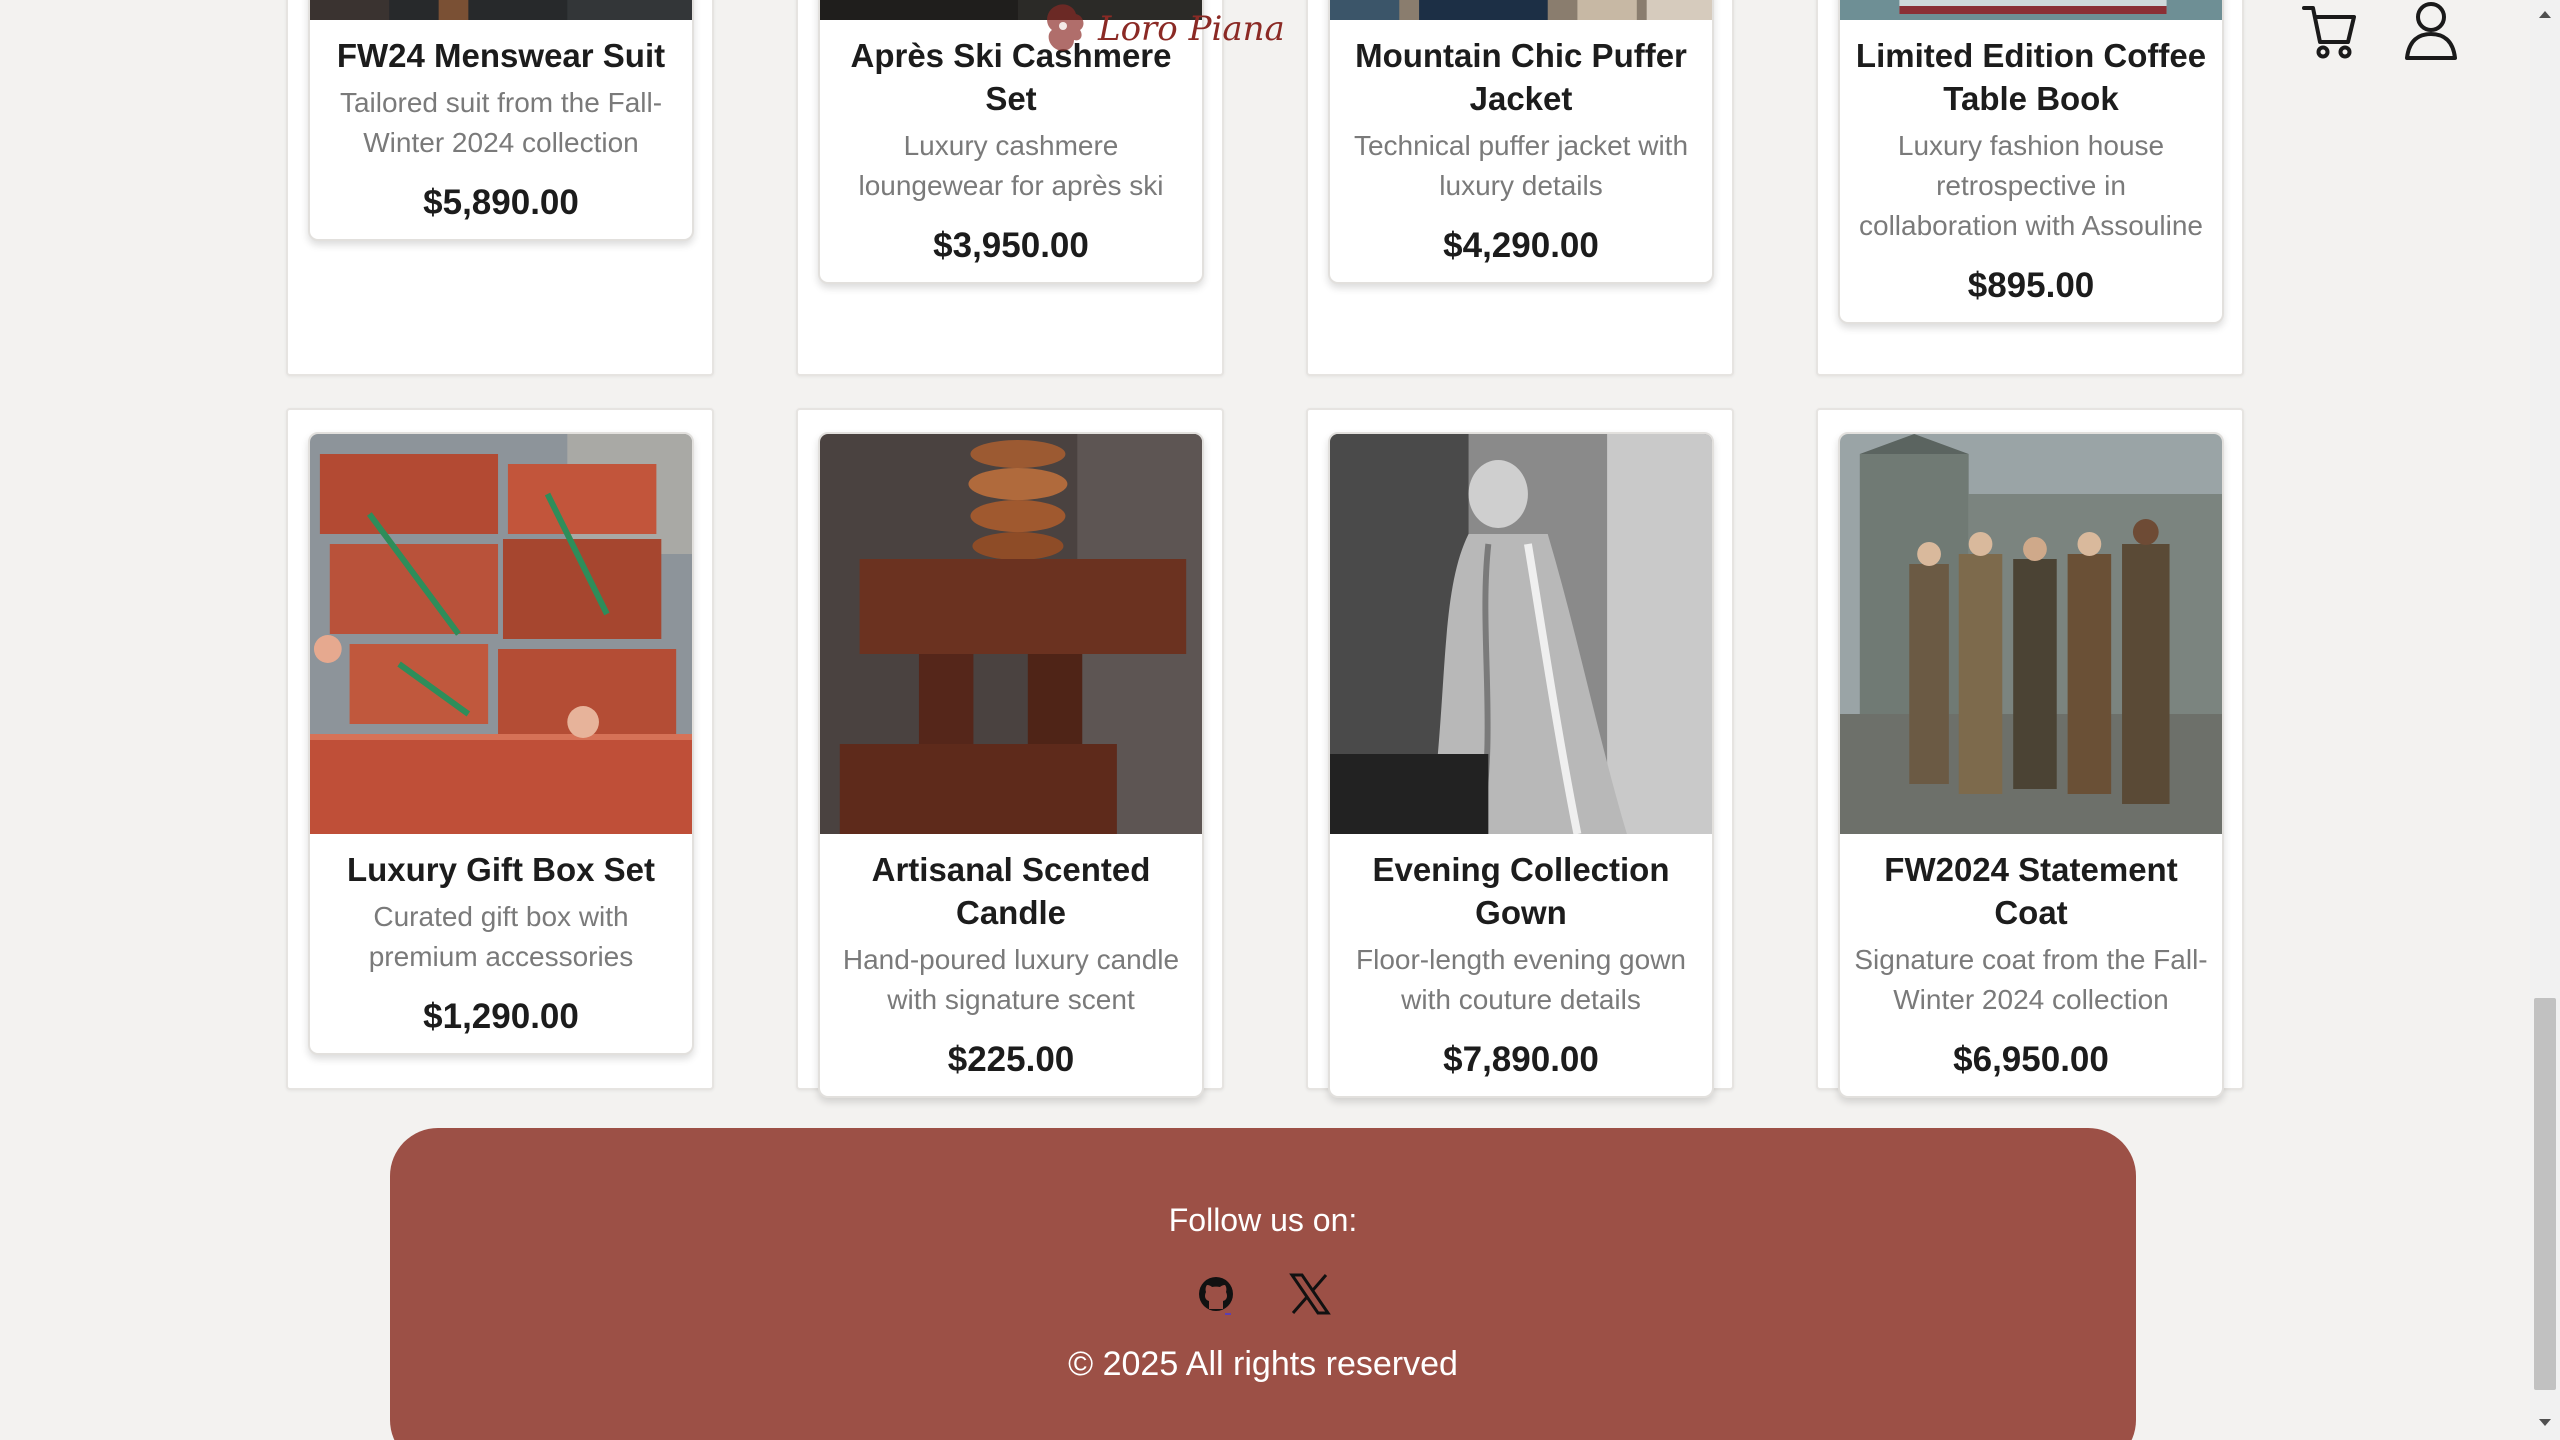 The width and height of the screenshot is (2560, 1440). Describe the element at coordinates (1521, 245) in the screenshot. I see `product-price: $4,290.00` at that location.